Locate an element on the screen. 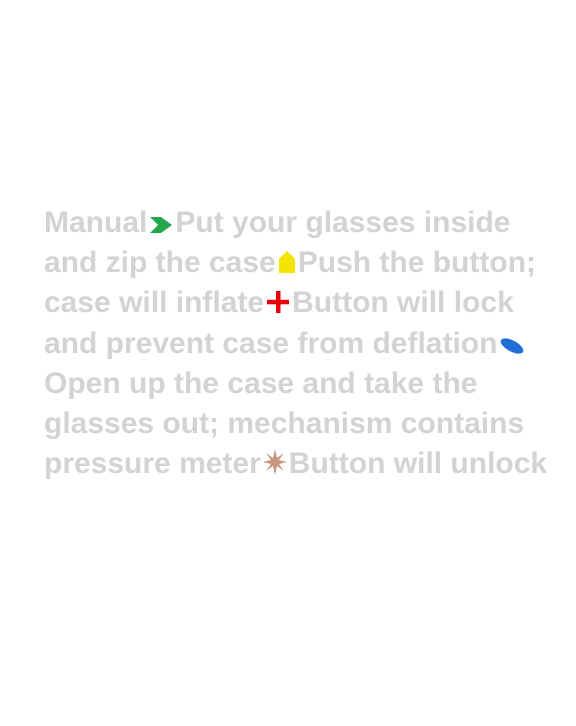  segment-manual: Manual is located at coordinates (96, 222).